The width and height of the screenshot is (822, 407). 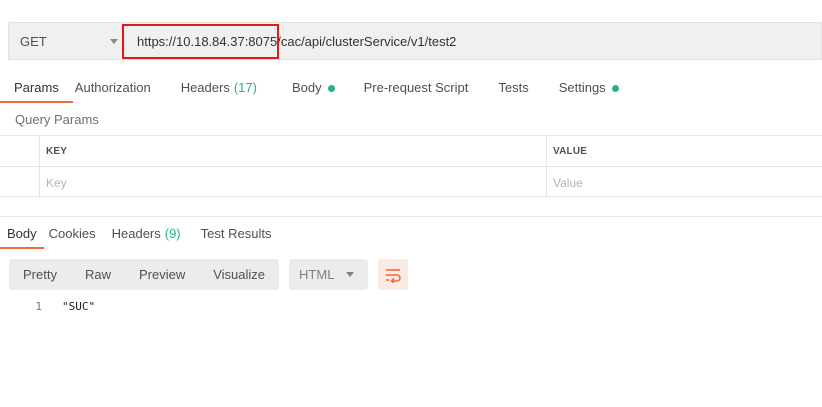 I want to click on params-empty-row: Key Value, so click(x=411, y=182).